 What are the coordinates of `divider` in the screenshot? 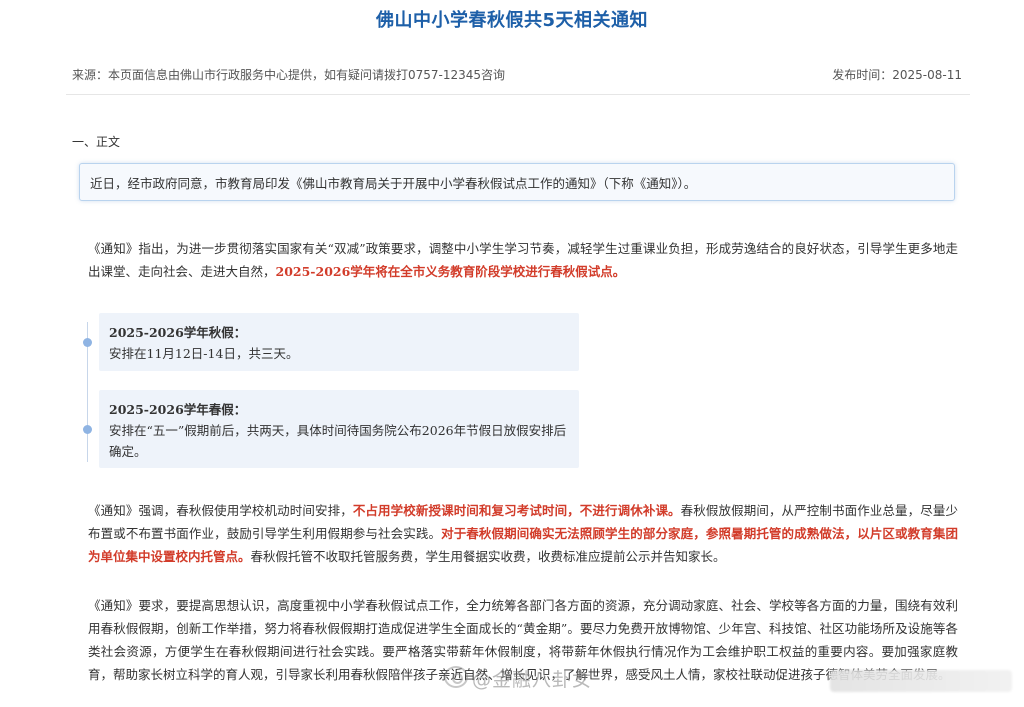 It's located at (518, 94).